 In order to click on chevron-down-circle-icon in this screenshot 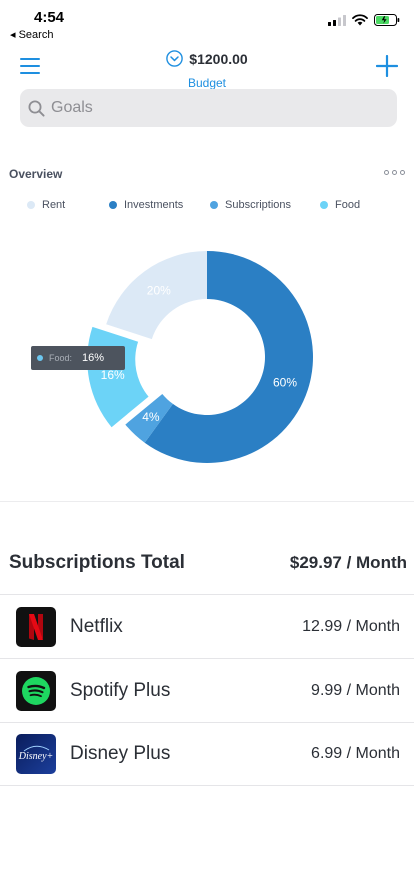, I will do `click(175, 58)`.